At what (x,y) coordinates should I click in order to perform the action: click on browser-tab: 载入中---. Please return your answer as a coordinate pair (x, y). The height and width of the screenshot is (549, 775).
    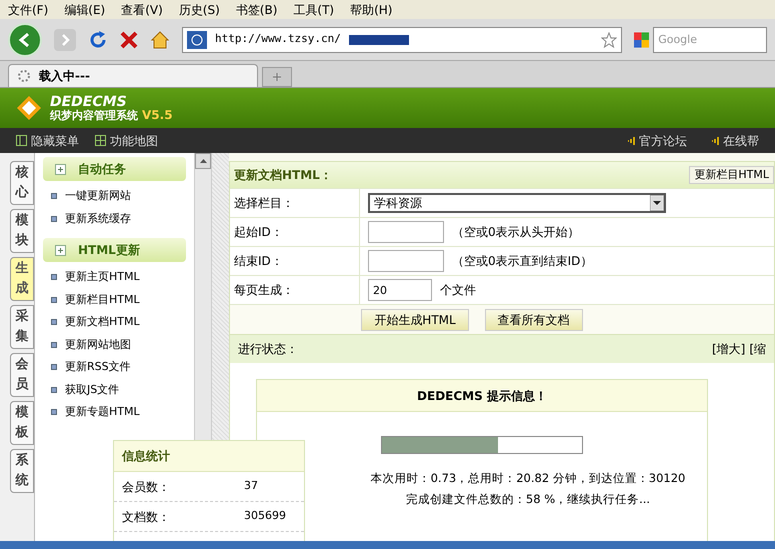
    Looking at the image, I should click on (133, 75).